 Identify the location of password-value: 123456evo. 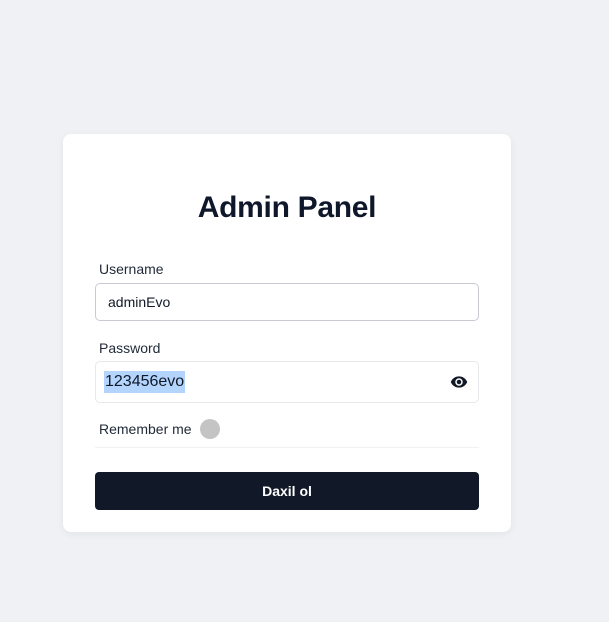
(145, 382).